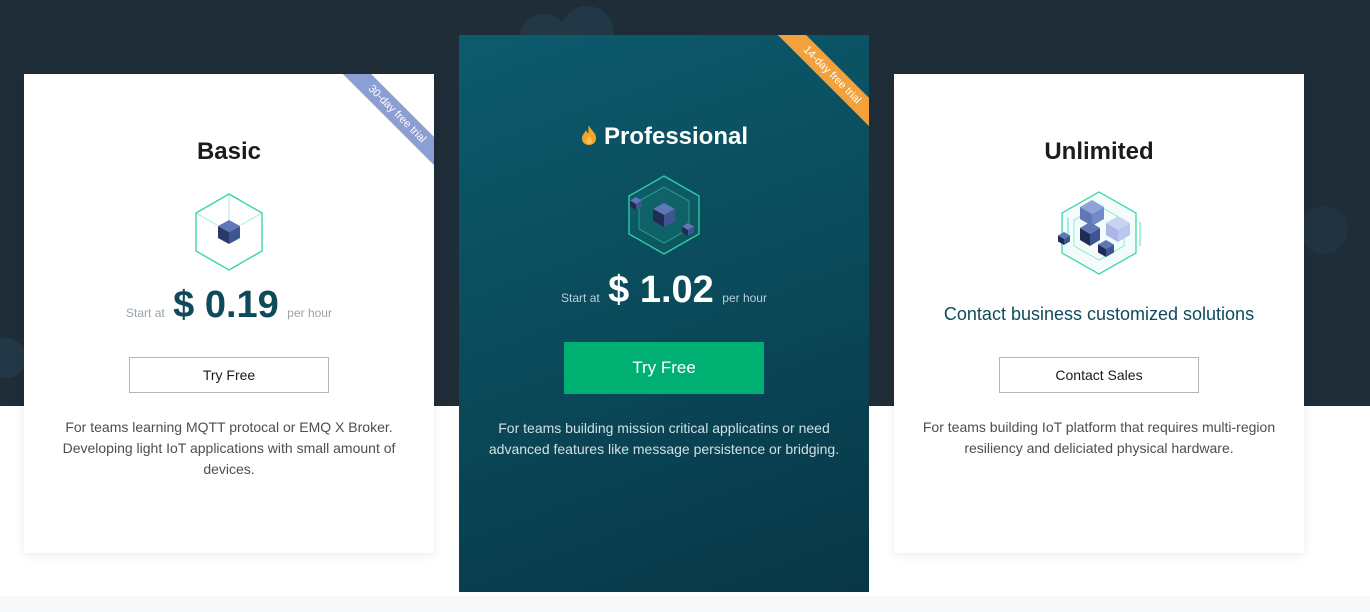 The width and height of the screenshot is (1370, 612). I want to click on plan-title: Professional, so click(676, 136).